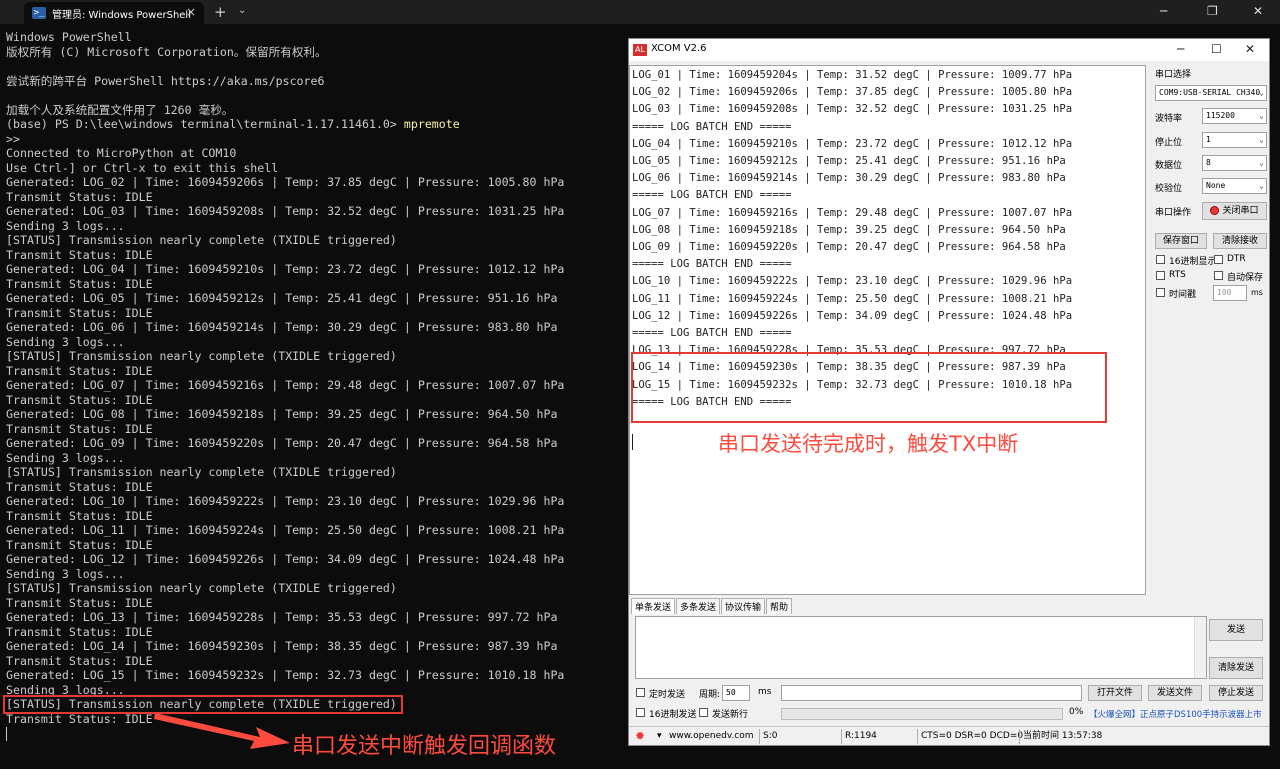  Describe the element at coordinates (673, 715) in the screenshot. I see `hex-send-label: 16进制发送` at that location.